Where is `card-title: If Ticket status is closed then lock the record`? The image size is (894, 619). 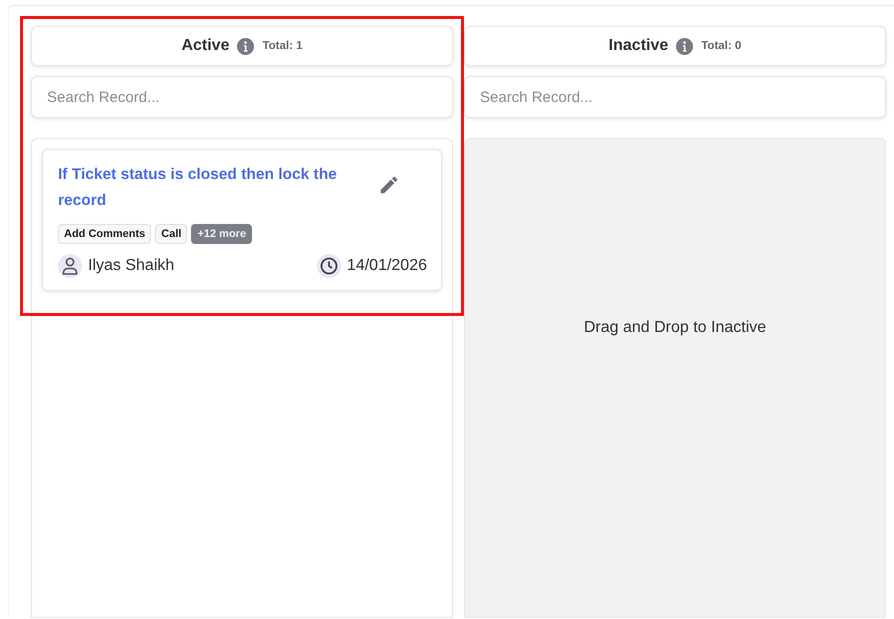 card-title: If Ticket status is closed then lock the record is located at coordinates (213, 188).